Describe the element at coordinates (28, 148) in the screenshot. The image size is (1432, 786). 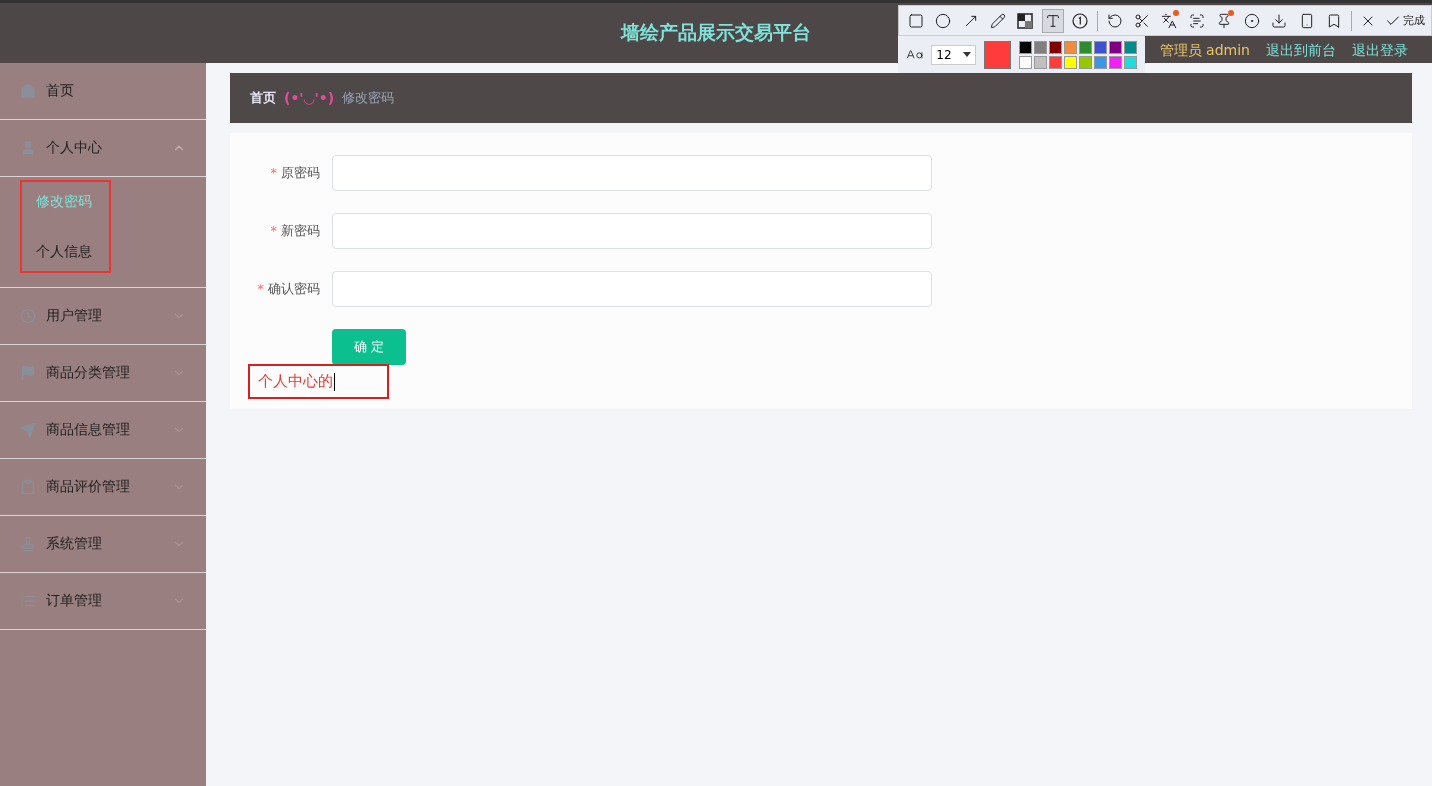
I see `user-icon` at that location.